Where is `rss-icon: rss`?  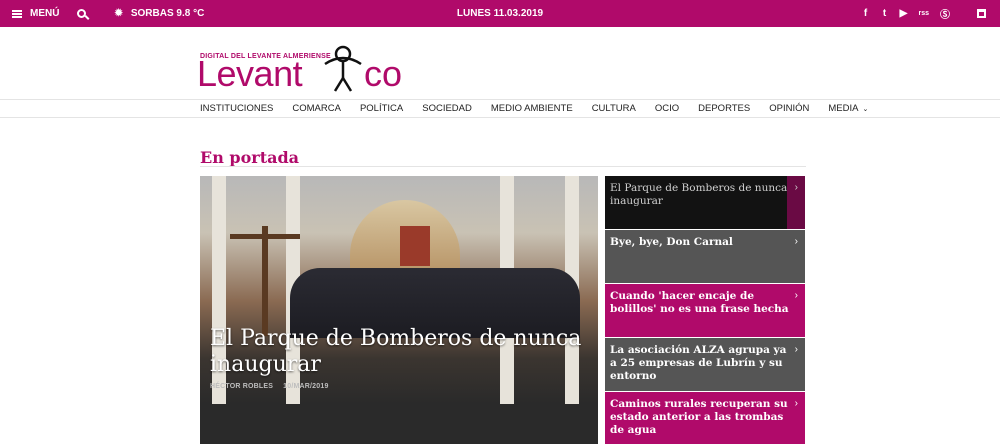 rss-icon: rss is located at coordinates (923, 13).